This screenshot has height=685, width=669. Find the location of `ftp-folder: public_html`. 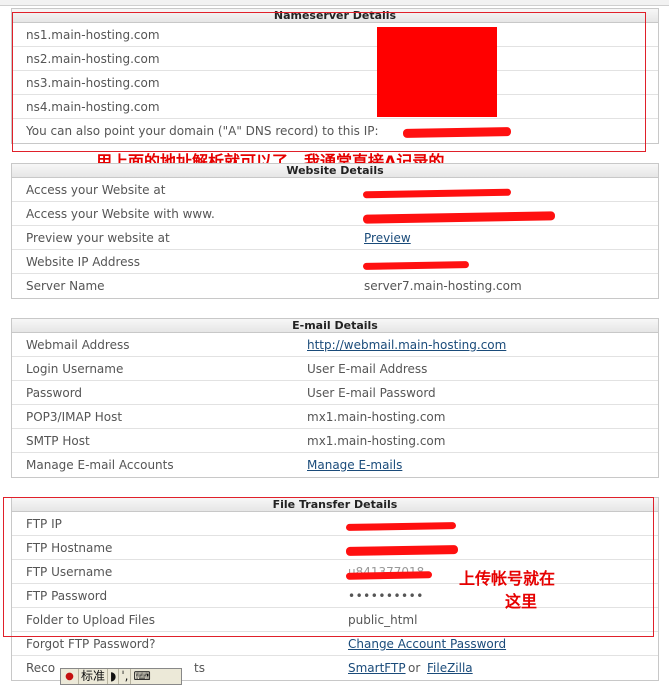

ftp-folder: public_html is located at coordinates (383, 620).